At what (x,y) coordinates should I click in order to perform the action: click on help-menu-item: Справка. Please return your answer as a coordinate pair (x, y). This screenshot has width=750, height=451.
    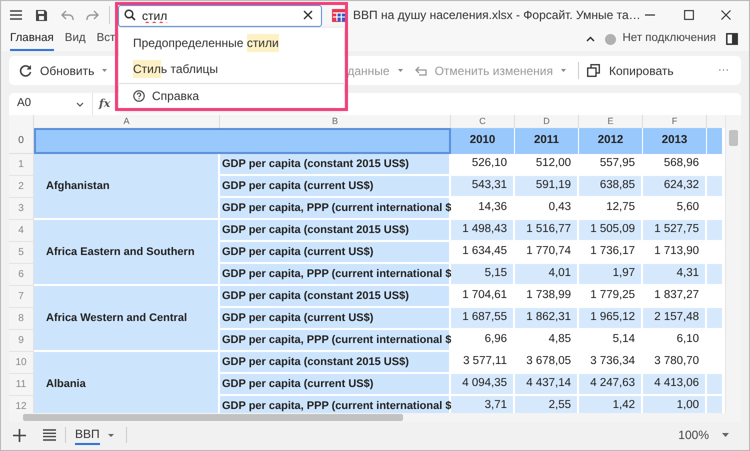
    Looking at the image, I should click on (231, 96).